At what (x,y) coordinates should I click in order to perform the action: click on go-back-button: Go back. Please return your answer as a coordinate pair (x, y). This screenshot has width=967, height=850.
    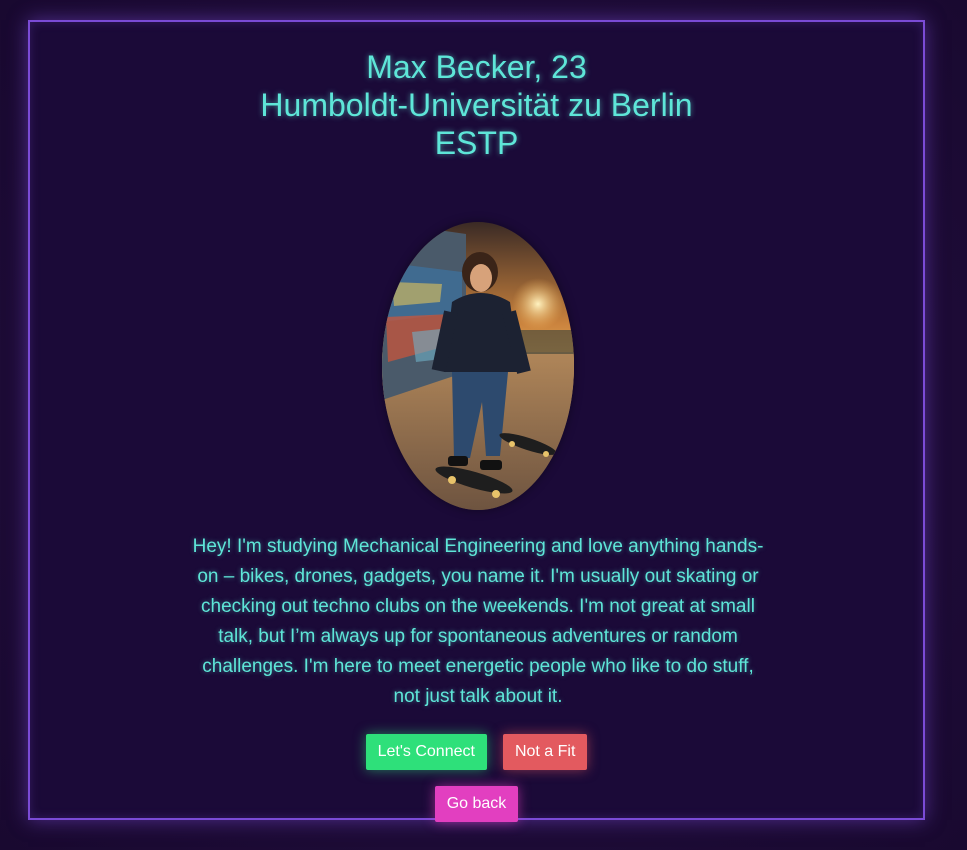
    Looking at the image, I should click on (476, 804).